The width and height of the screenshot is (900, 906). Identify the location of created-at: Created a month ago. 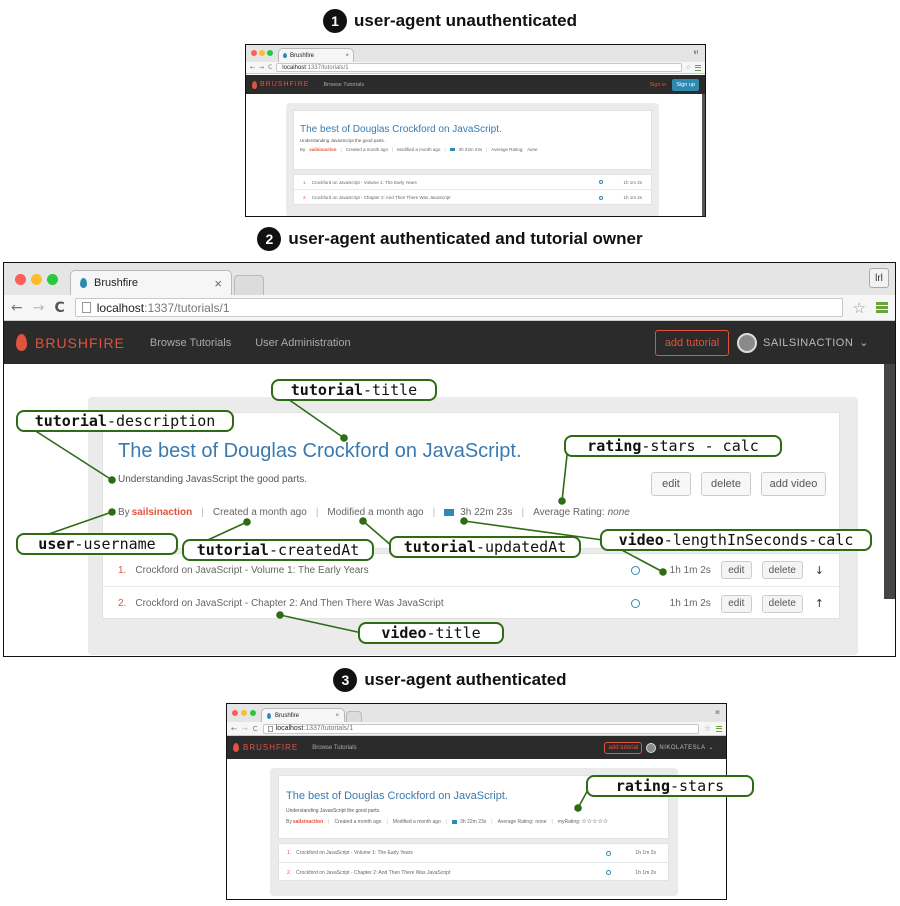
(259, 512).